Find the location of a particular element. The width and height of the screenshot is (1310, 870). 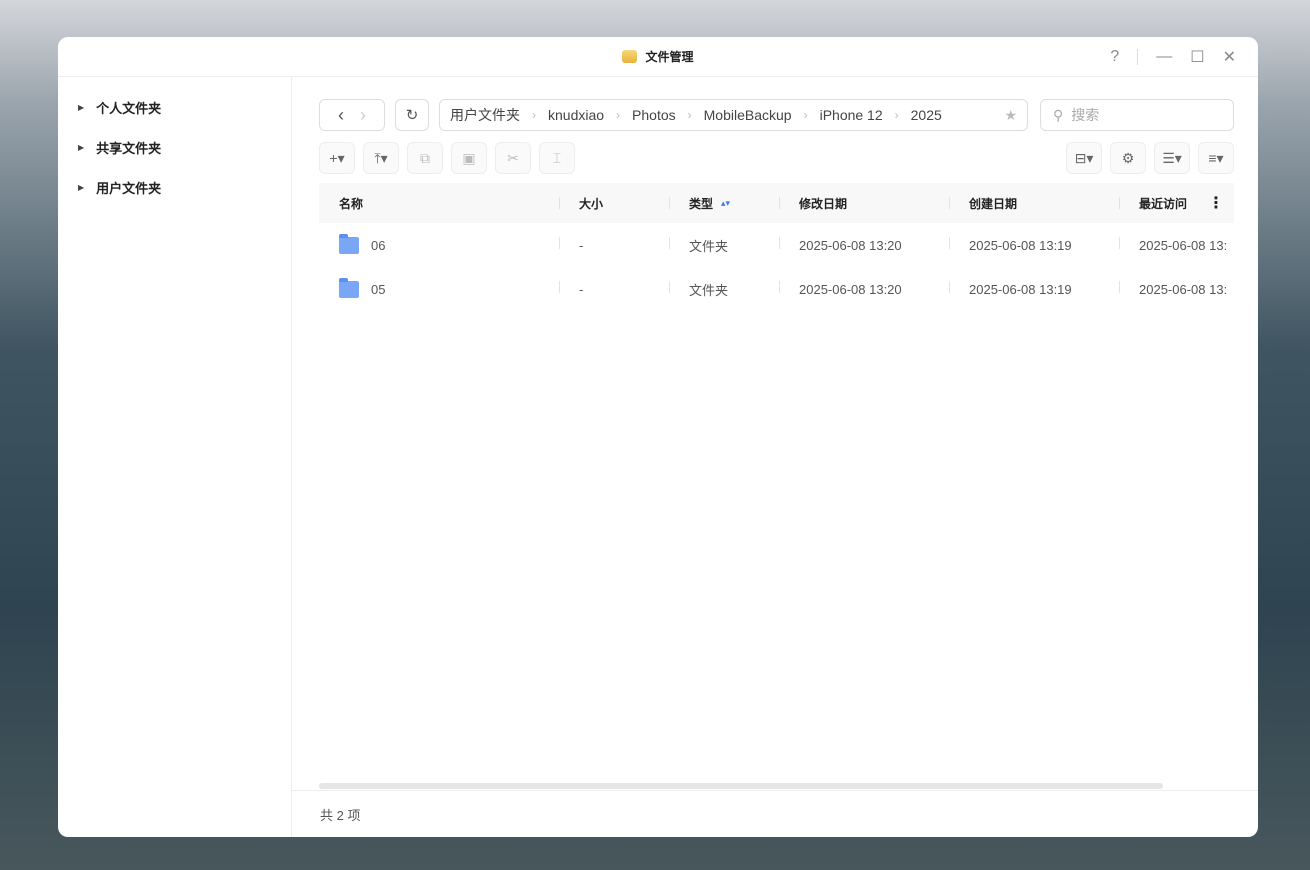

view-mode-button: ☰▾ is located at coordinates (1172, 158).